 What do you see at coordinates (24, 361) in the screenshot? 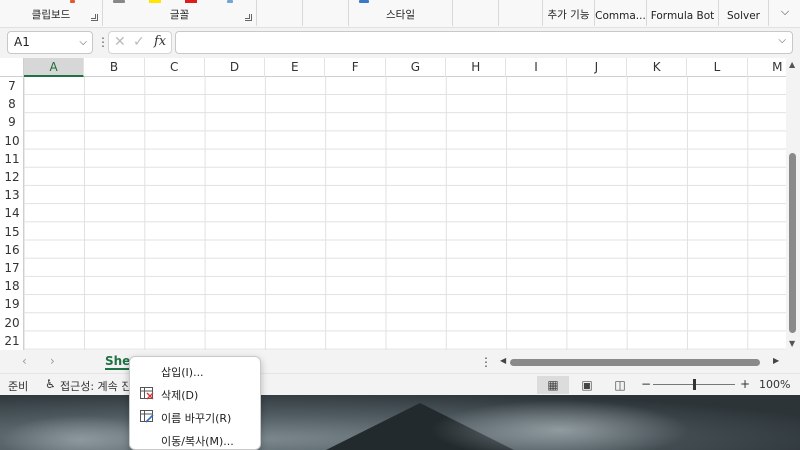
I see `prev-sheet-icon: ‹` at bounding box center [24, 361].